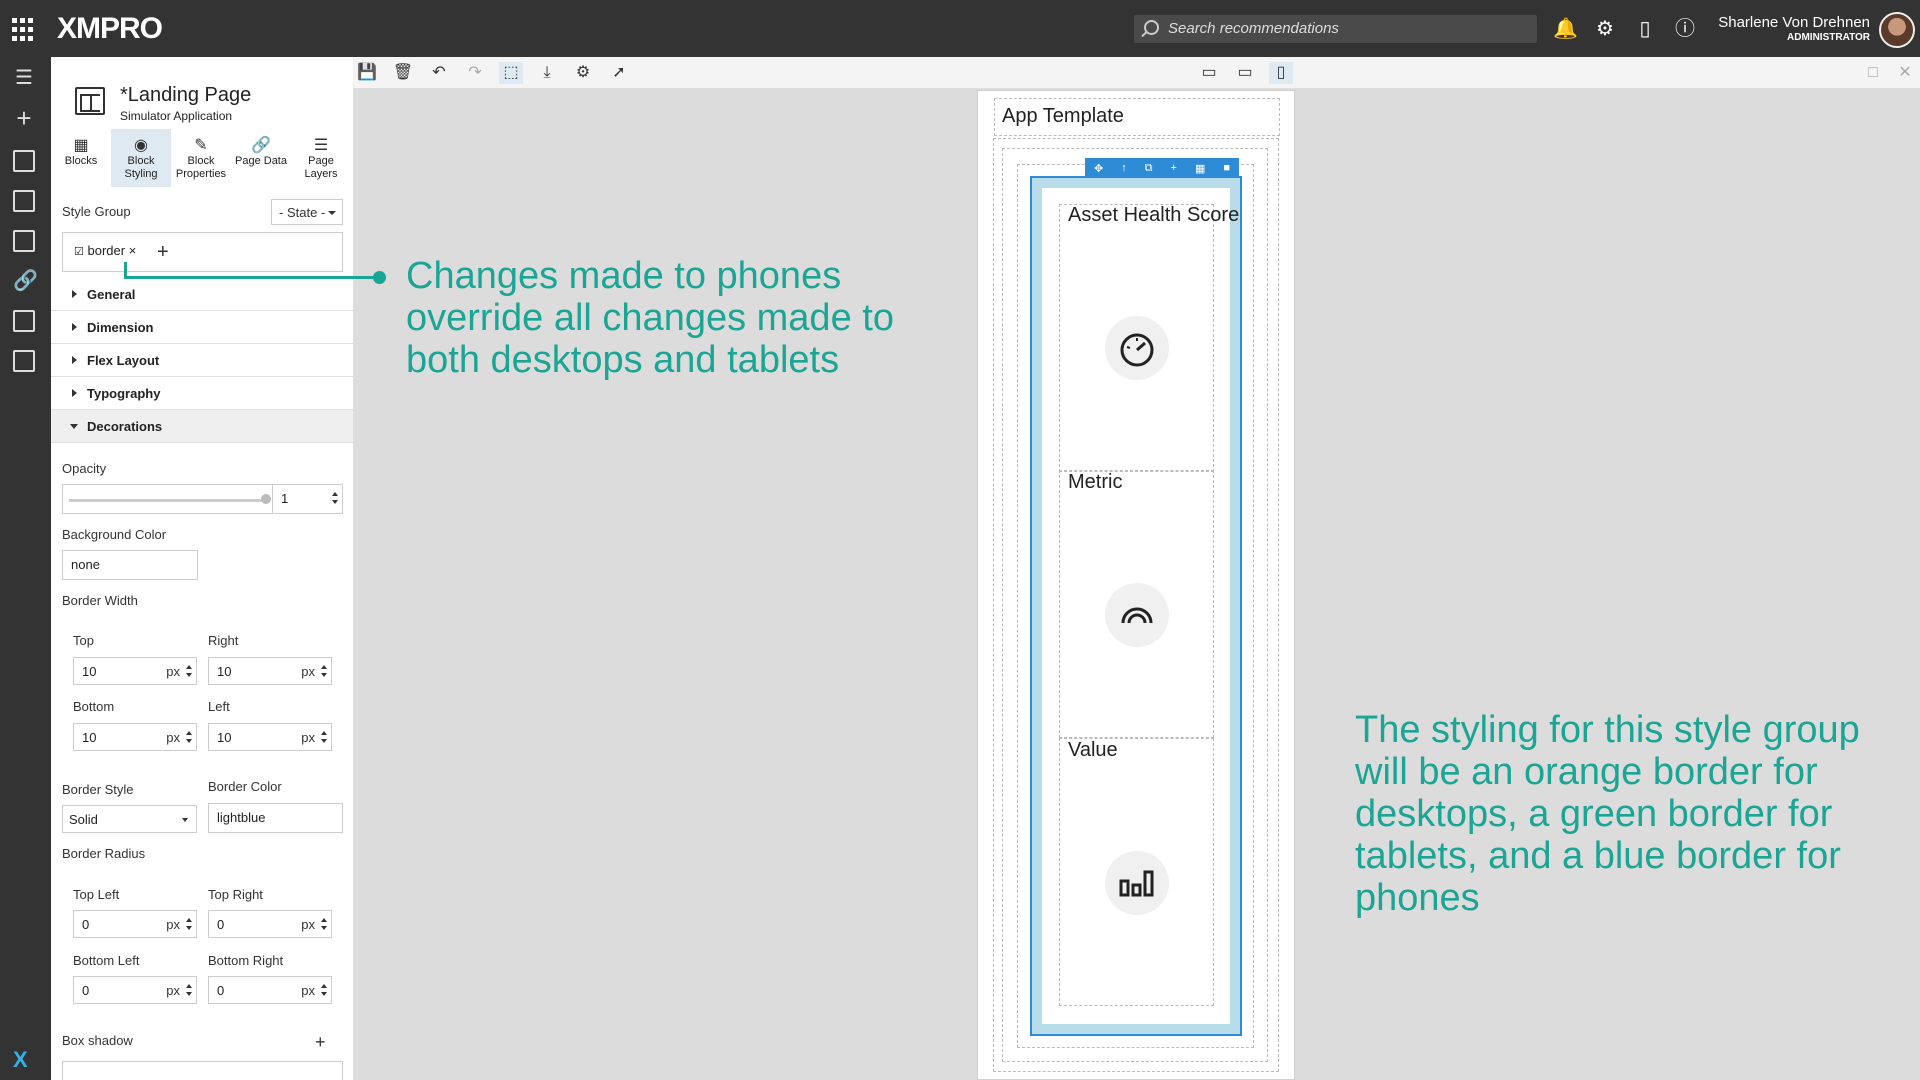 The height and width of the screenshot is (1080, 1920). I want to click on top-right-label: Top Right, so click(235, 894).